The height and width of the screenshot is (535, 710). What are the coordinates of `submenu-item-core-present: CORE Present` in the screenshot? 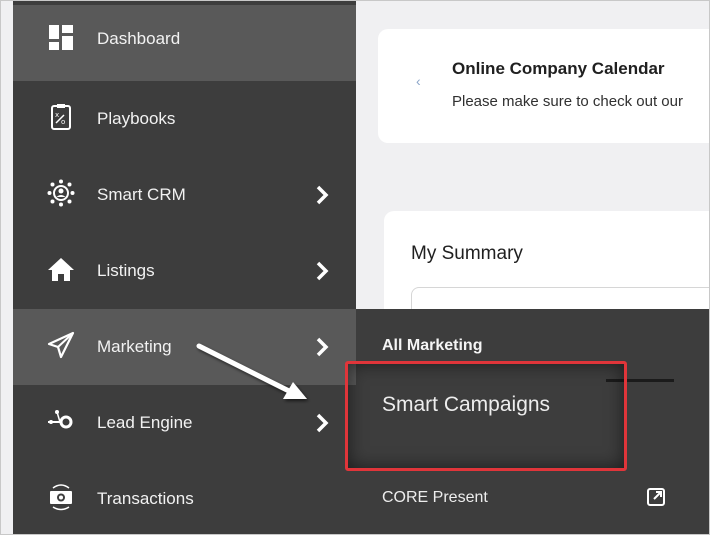 It's located at (435, 498).